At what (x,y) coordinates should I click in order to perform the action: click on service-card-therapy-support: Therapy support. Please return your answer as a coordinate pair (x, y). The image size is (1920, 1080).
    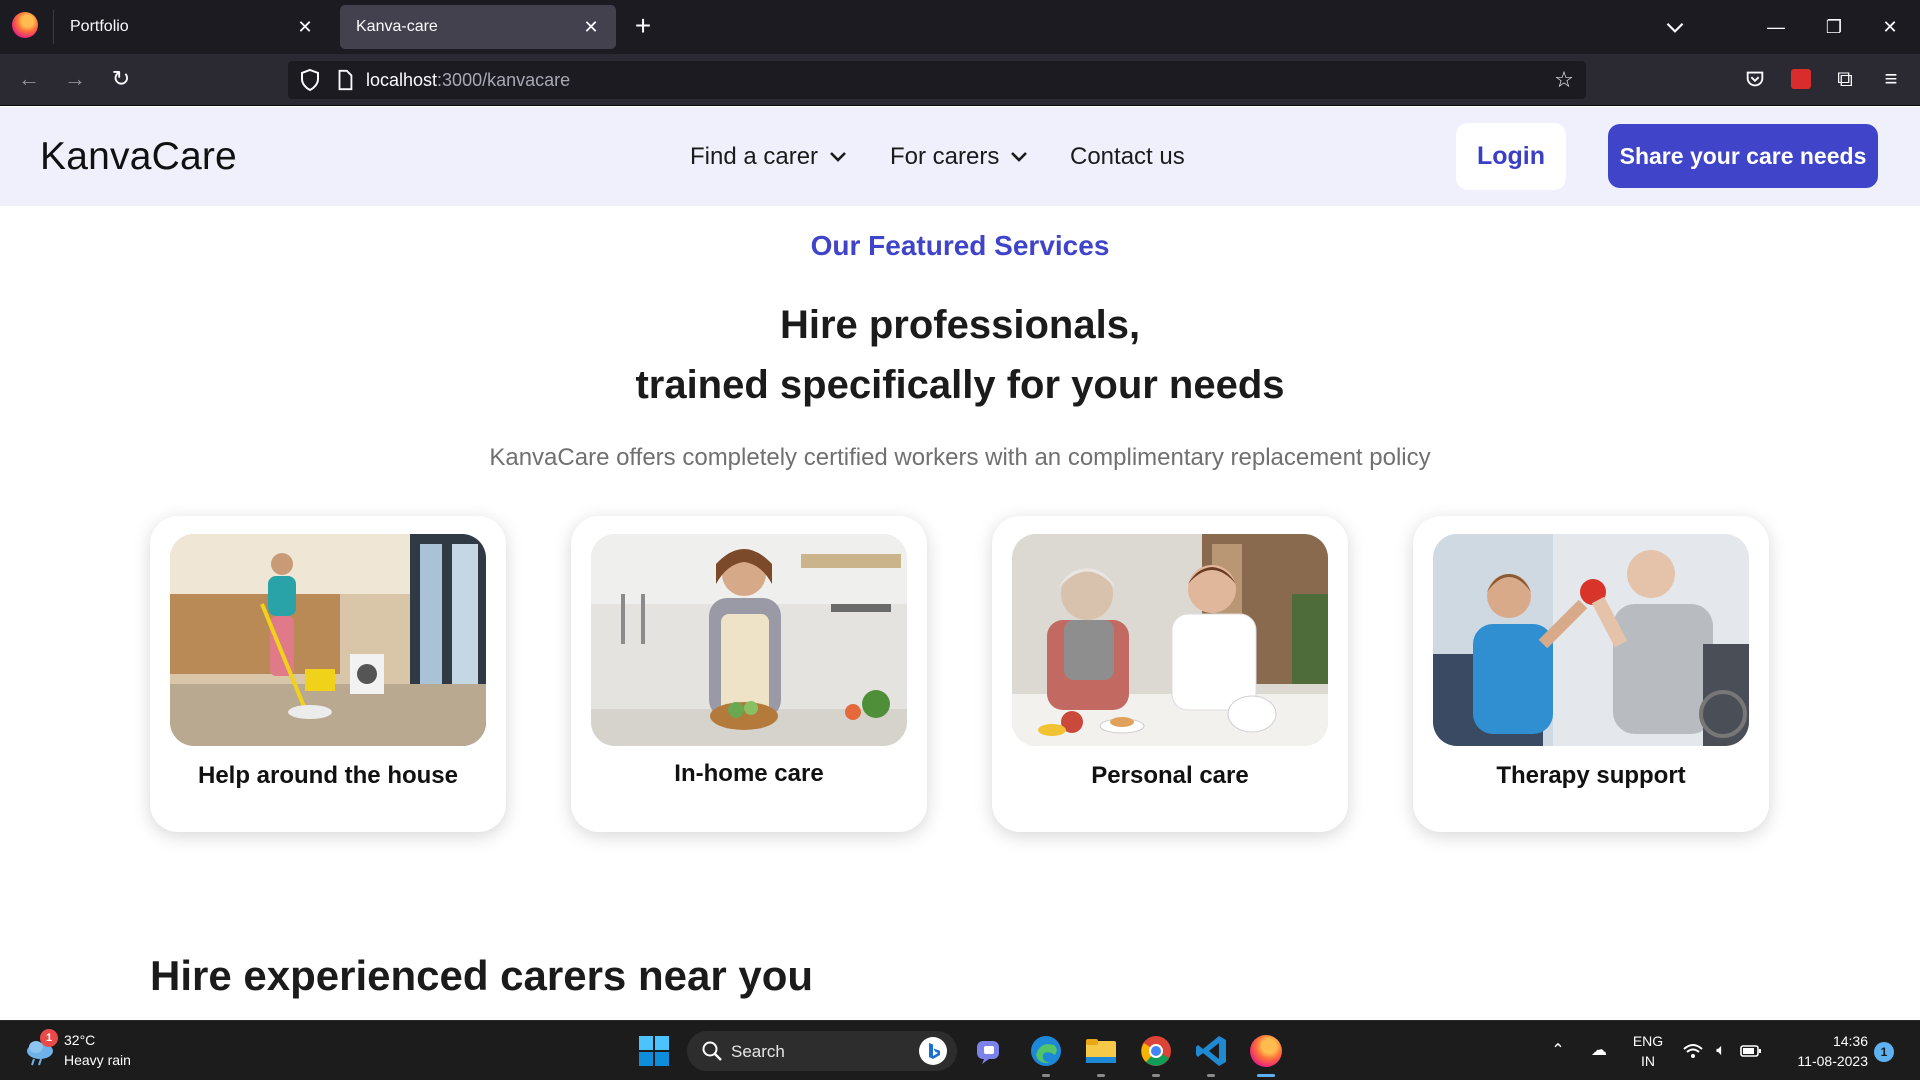
    Looking at the image, I should click on (1591, 674).